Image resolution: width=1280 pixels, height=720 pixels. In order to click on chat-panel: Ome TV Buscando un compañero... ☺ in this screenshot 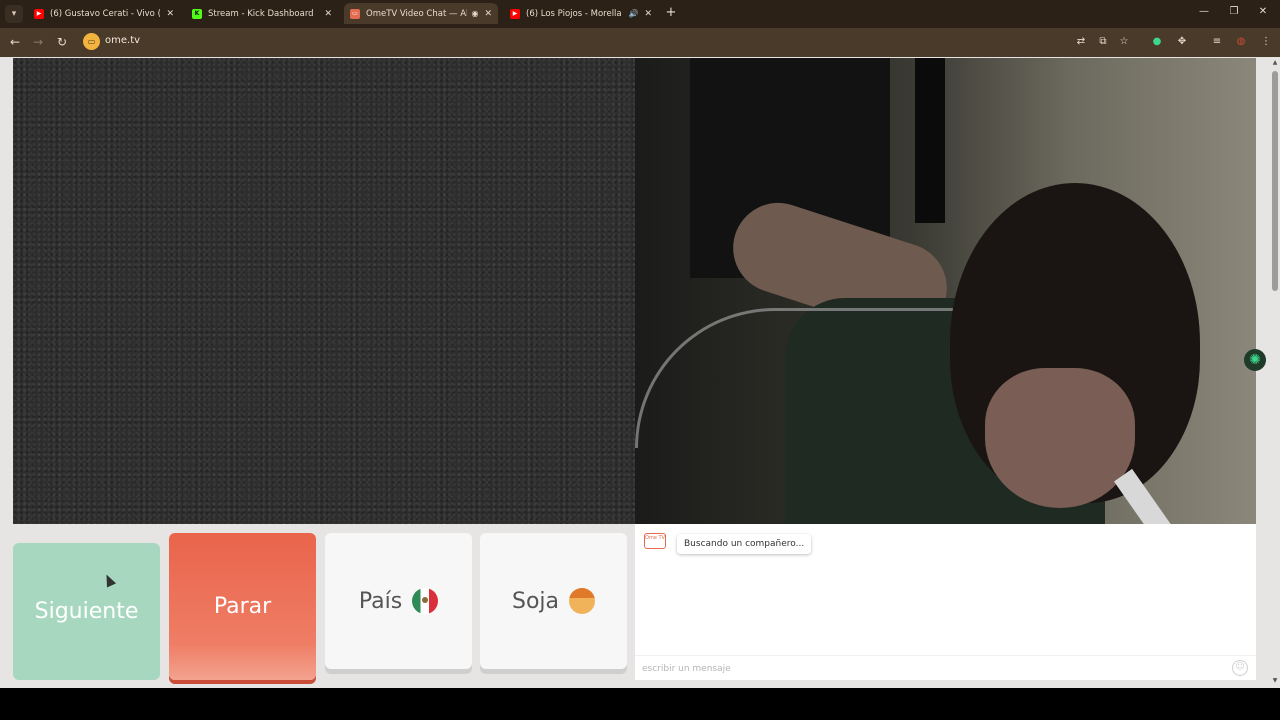, I will do `click(945, 602)`.